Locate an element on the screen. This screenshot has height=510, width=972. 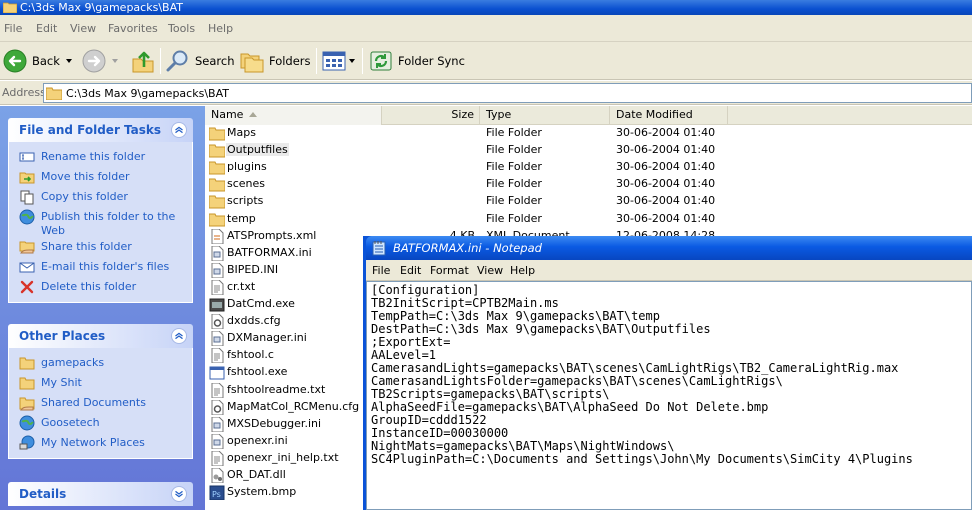
file-row: Outputfiles File Folder 30-06-2004 01:40 is located at coordinates (588, 150).